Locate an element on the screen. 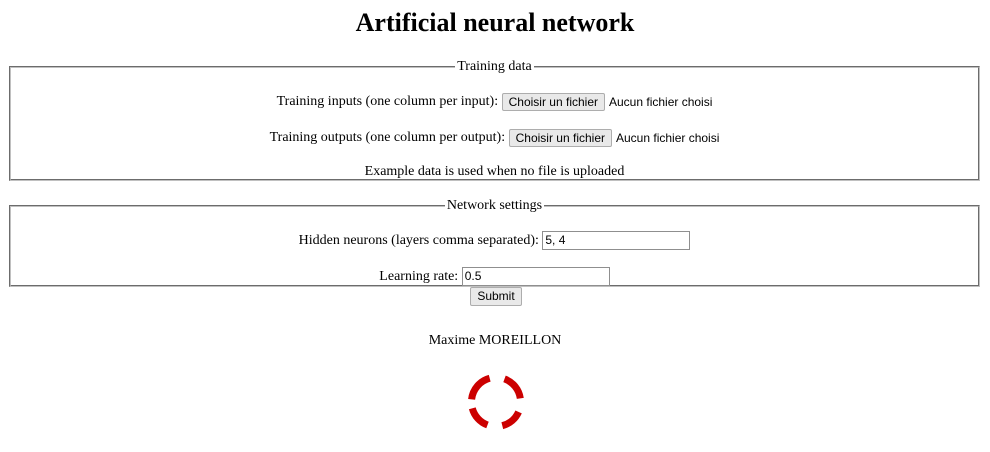  logo-arc-top-left is located at coordinates (479, 387).